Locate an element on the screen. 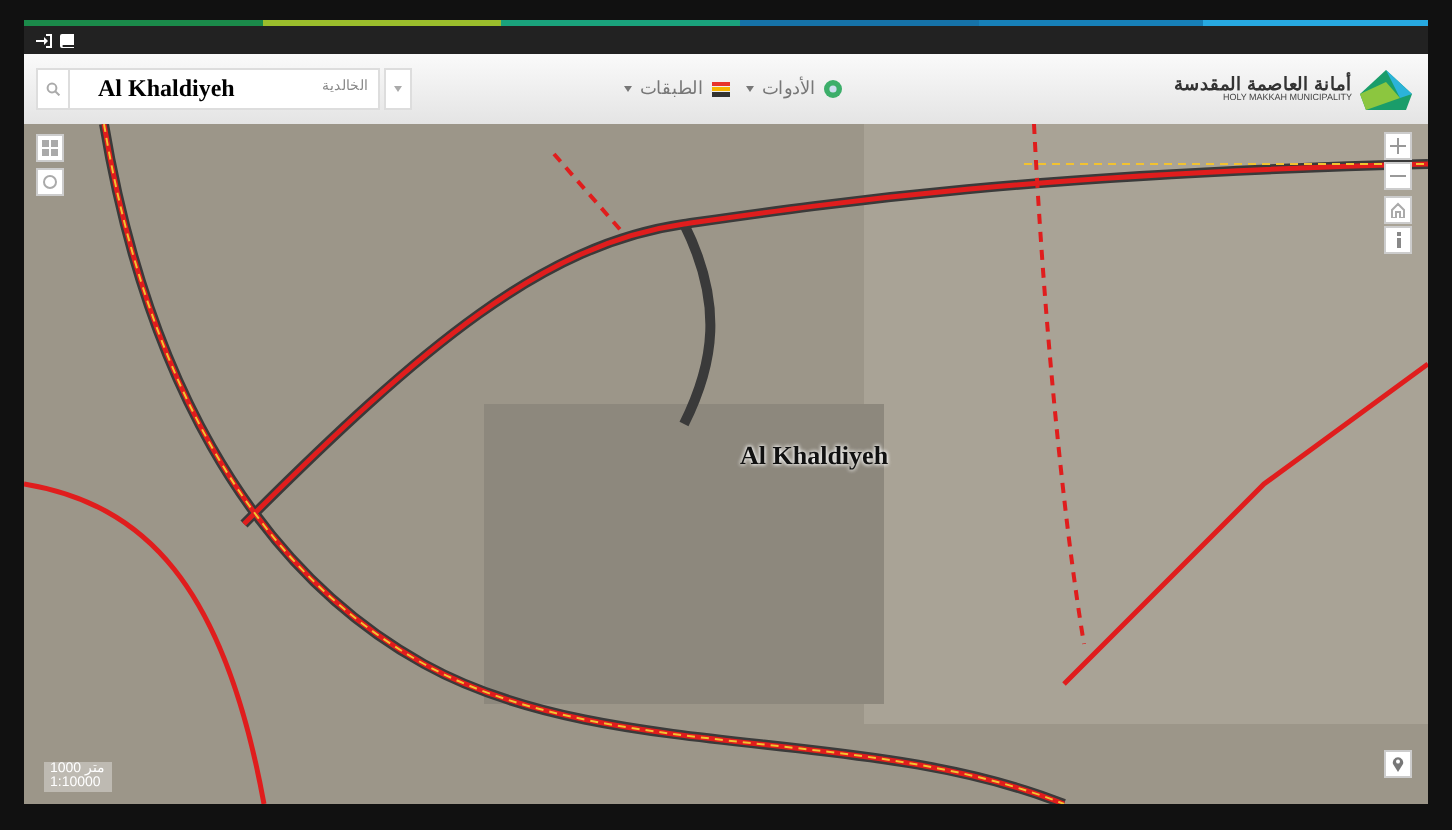 Image resolution: width=1452 pixels, height=830 pixels. search-icon is located at coordinates (53, 89).